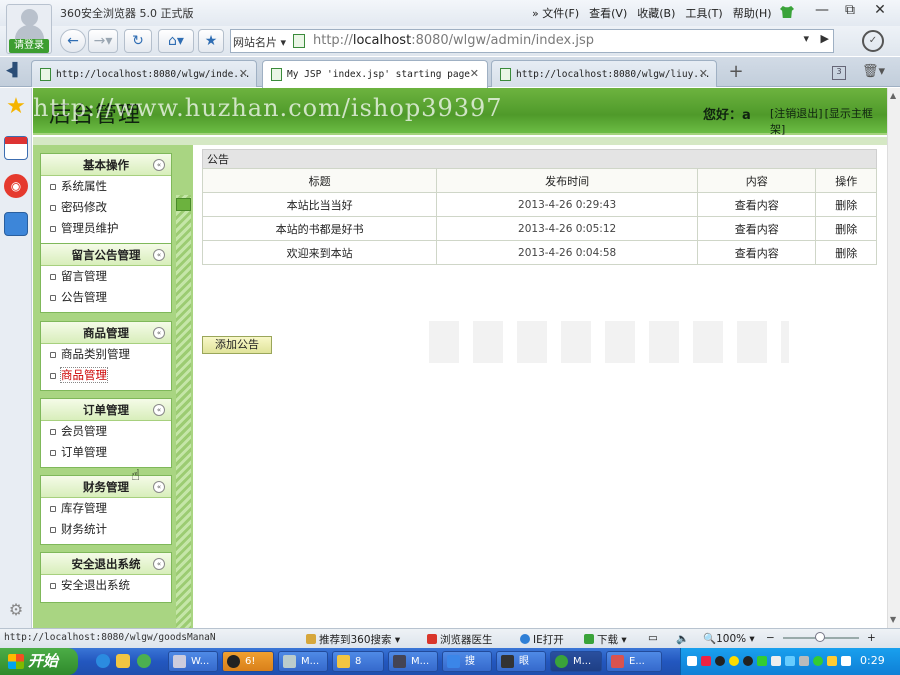 This screenshot has width=900, height=675. I want to click on sidebar-item-orders: 订单管理, so click(106, 452).